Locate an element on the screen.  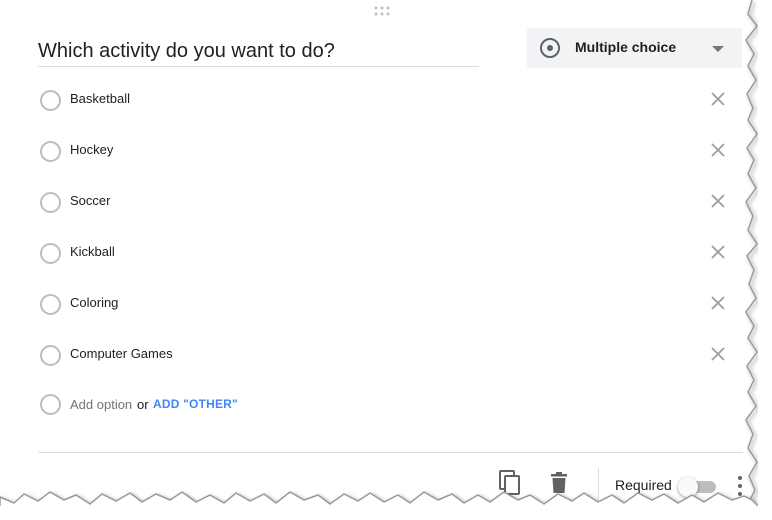
required-toggle is located at coordinates (698, 487).